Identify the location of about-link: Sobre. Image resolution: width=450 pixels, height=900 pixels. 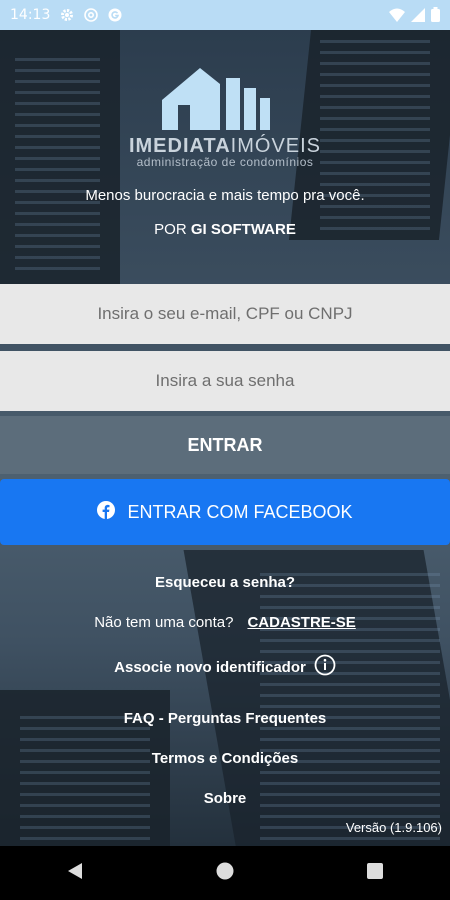
(225, 798).